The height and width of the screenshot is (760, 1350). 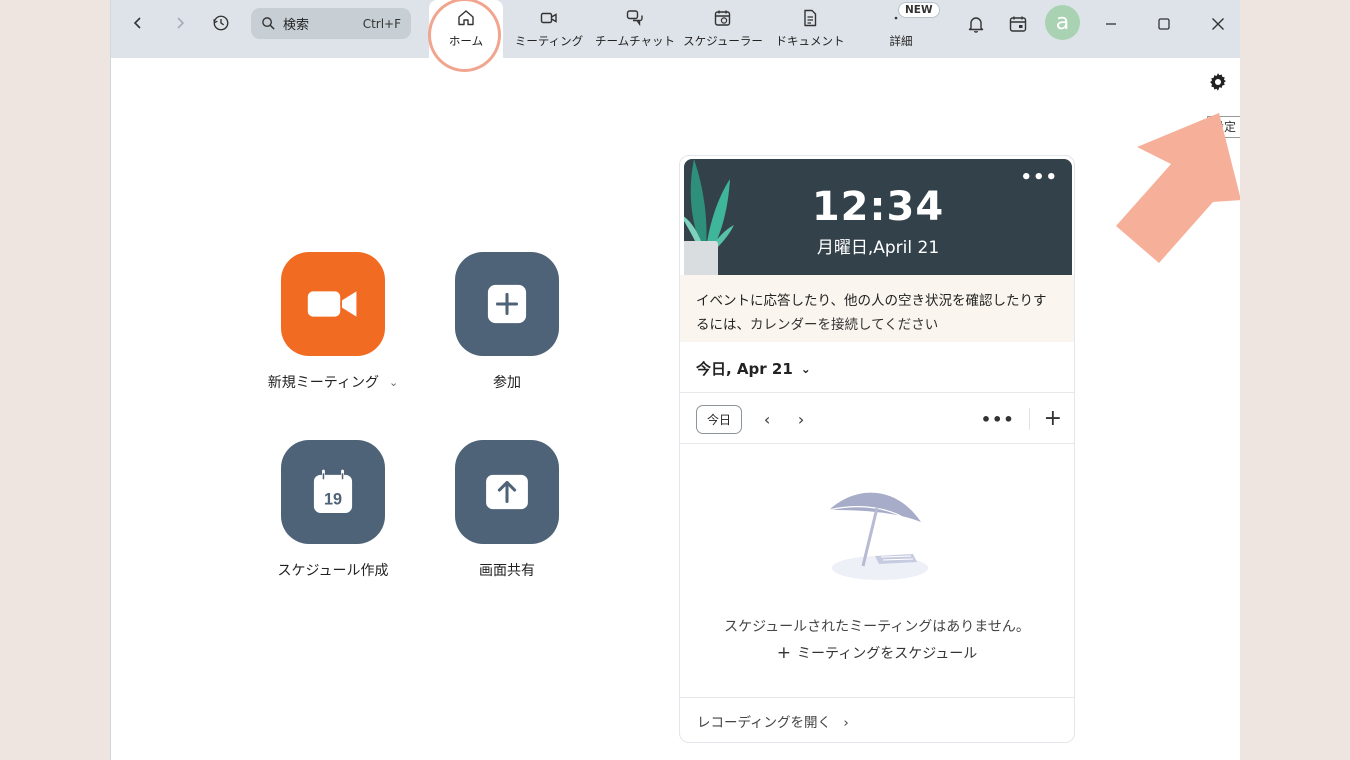 What do you see at coordinates (464, 36) in the screenshot?
I see `home-highlight-circle` at bounding box center [464, 36].